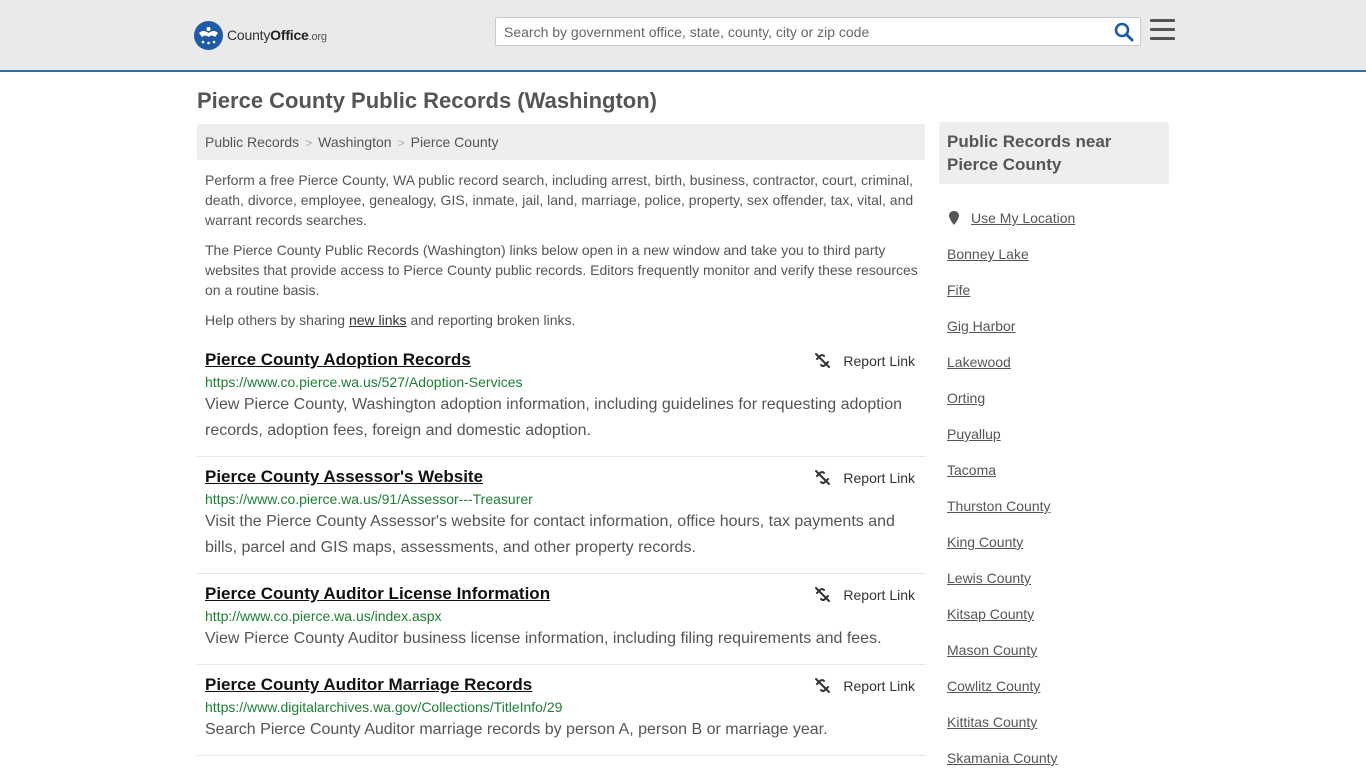 Image resolution: width=1366 pixels, height=776 pixels. What do you see at coordinates (1124, 32) in the screenshot?
I see `search-icon` at bounding box center [1124, 32].